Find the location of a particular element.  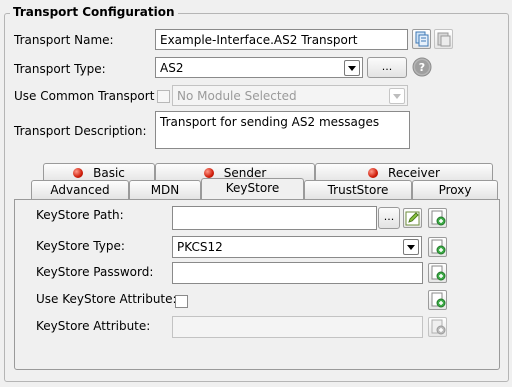

tab-keystore: KeyStore is located at coordinates (252, 188).